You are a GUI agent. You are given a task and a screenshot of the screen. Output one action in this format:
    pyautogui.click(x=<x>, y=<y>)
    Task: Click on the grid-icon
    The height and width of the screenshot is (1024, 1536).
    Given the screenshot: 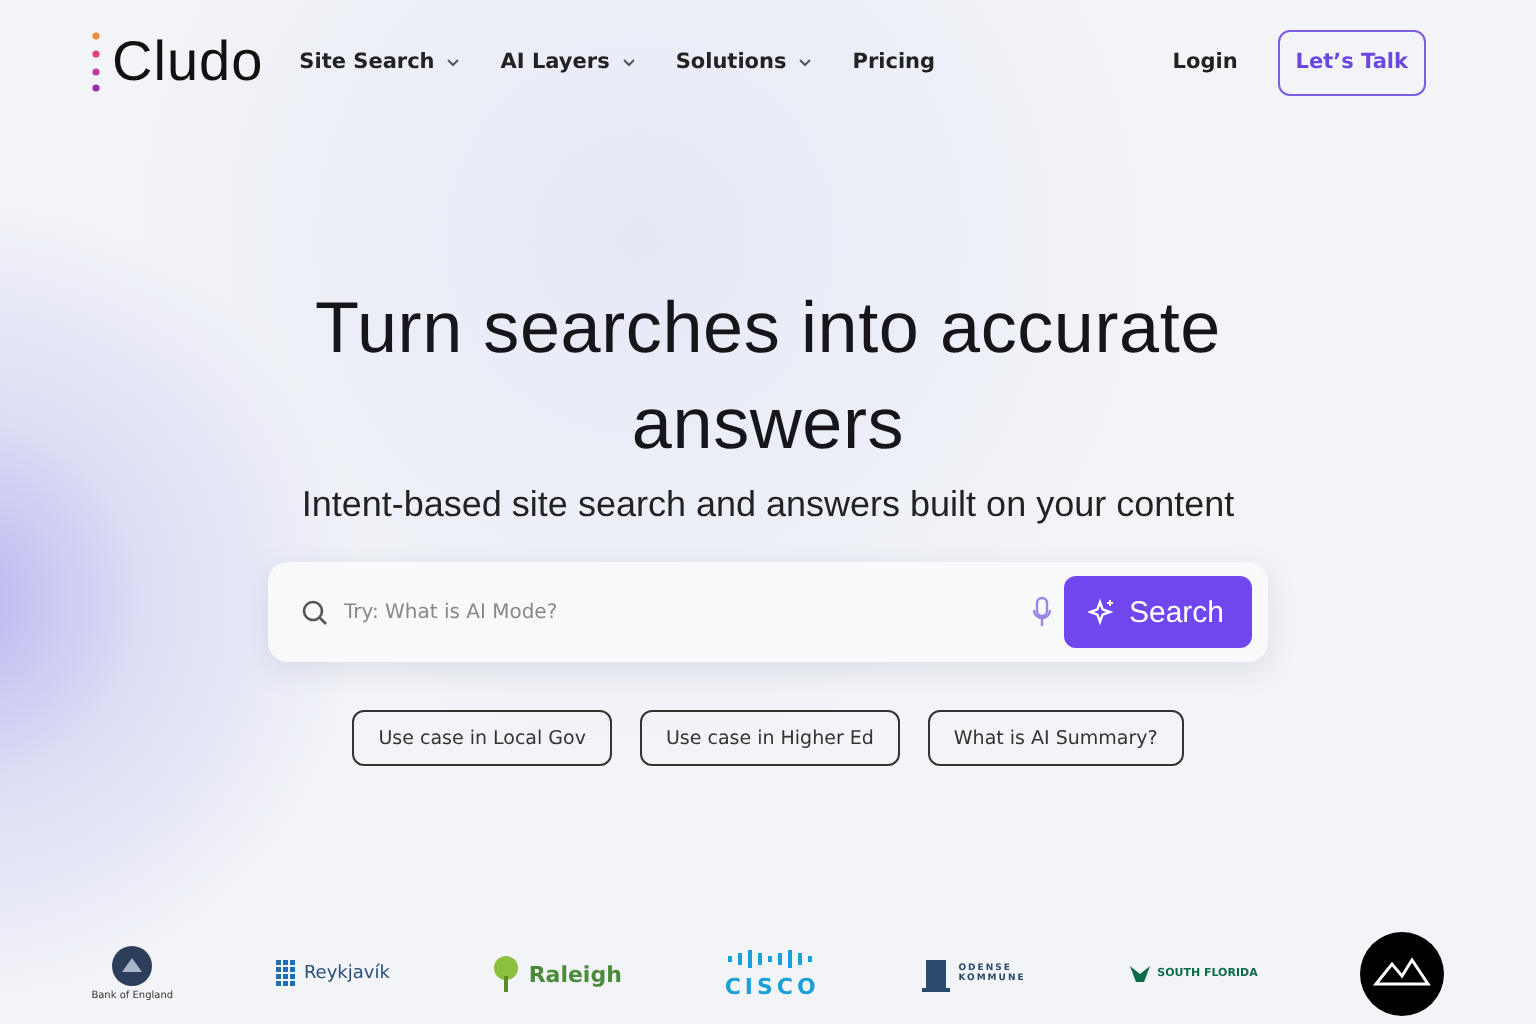 What is the action you would take?
    pyautogui.click(x=285, y=974)
    